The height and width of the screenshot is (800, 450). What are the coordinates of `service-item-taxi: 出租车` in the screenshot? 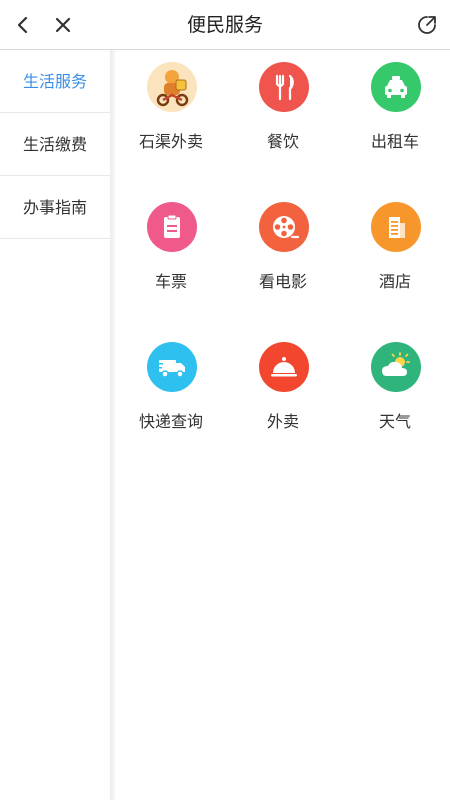 It's located at (394, 110).